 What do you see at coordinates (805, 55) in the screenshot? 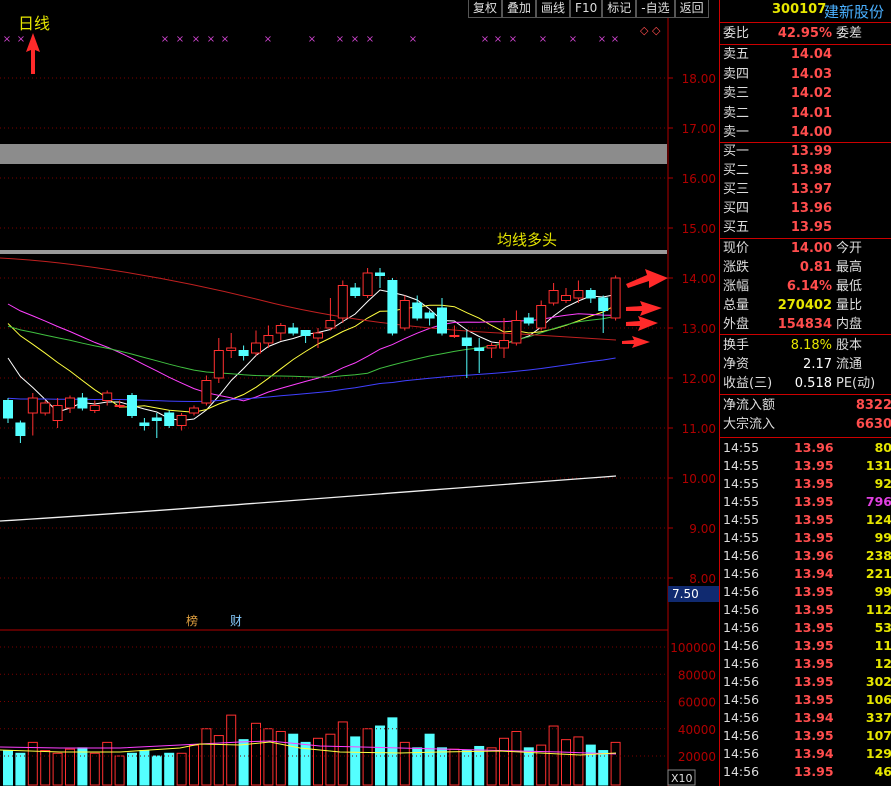
I see `ask-row: 卖五 14.04` at bounding box center [805, 55].